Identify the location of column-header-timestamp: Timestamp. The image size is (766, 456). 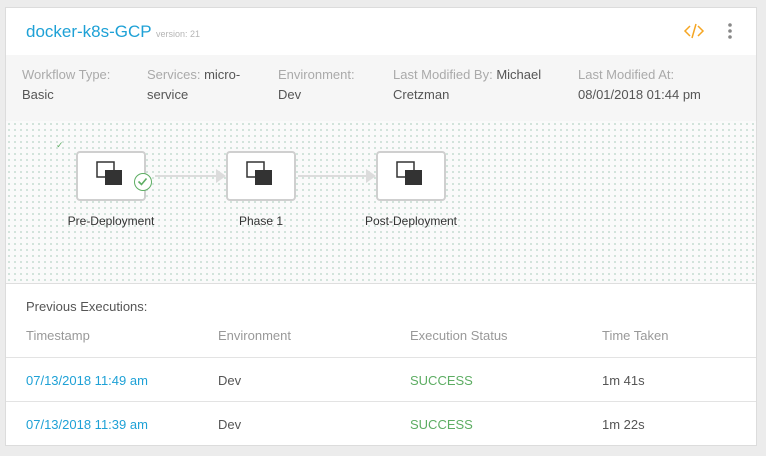
(58, 335).